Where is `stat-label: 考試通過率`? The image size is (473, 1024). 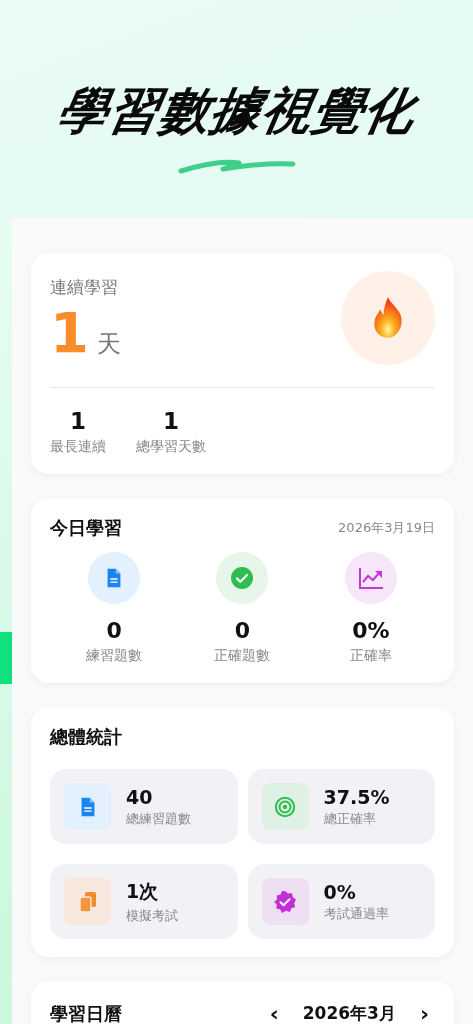 stat-label: 考試通過率 is located at coordinates (356, 913).